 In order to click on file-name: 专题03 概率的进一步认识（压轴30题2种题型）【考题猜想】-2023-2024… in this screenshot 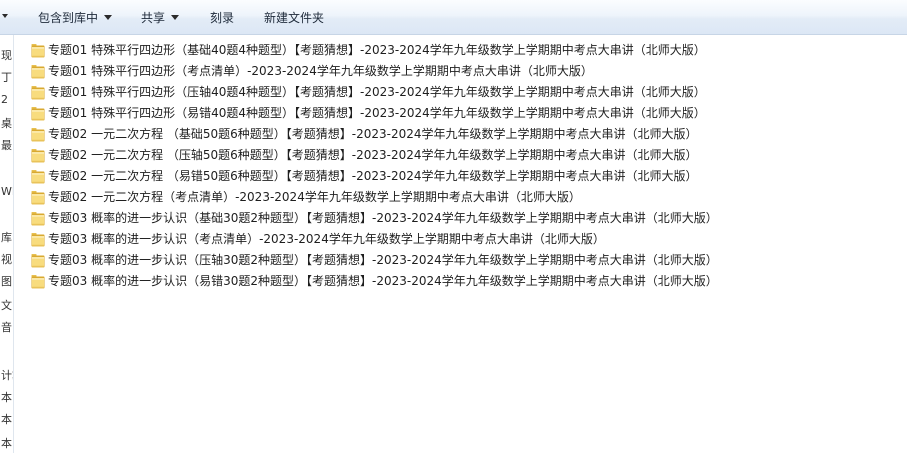, I will do `click(383, 260)`.